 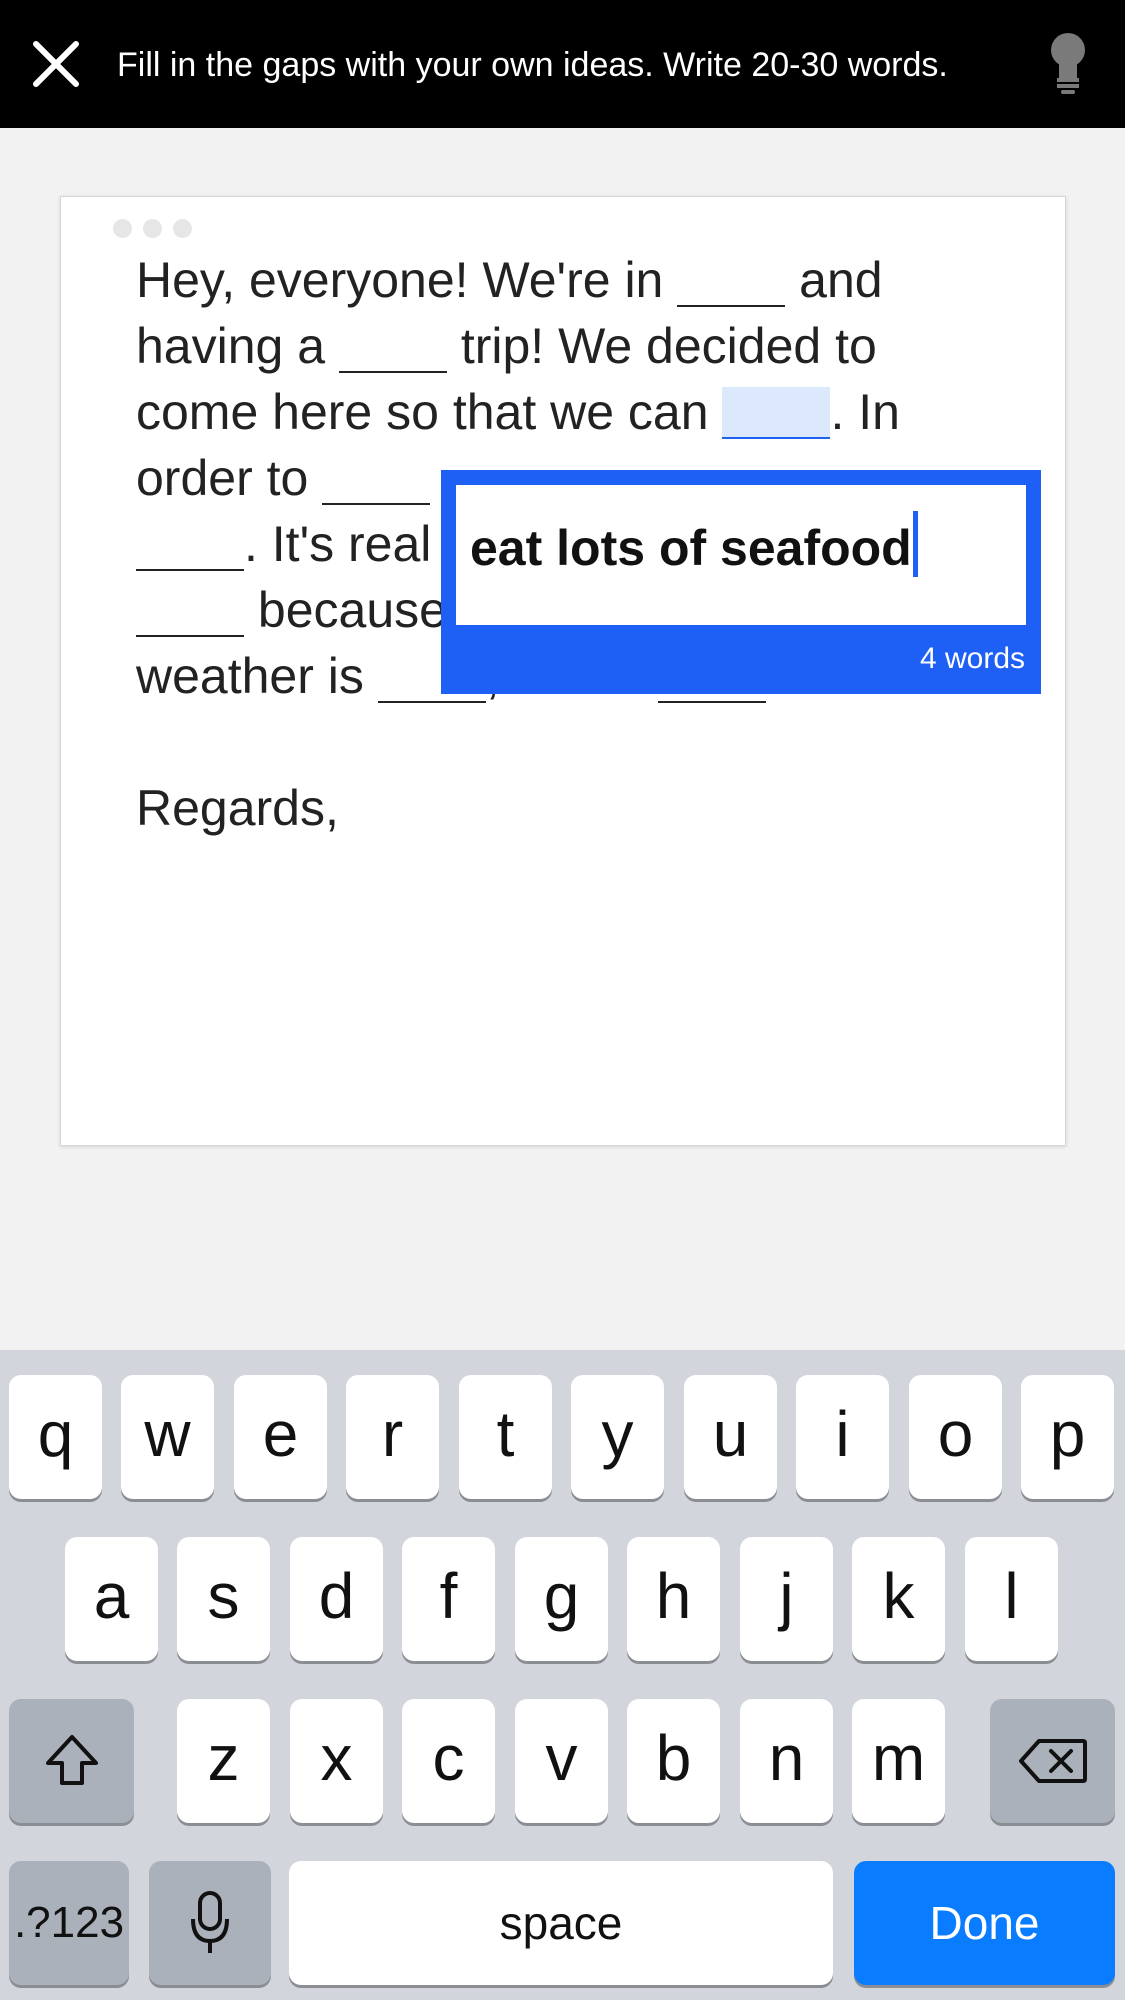 I want to click on text-line: having a trip! We decided to, so click(x=586, y=346).